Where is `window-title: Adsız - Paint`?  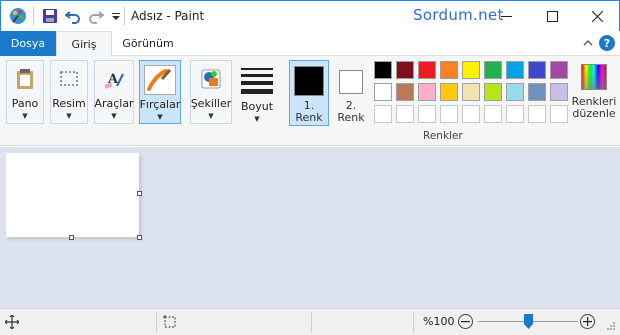
window-title: Adsız - Paint is located at coordinates (168, 16).